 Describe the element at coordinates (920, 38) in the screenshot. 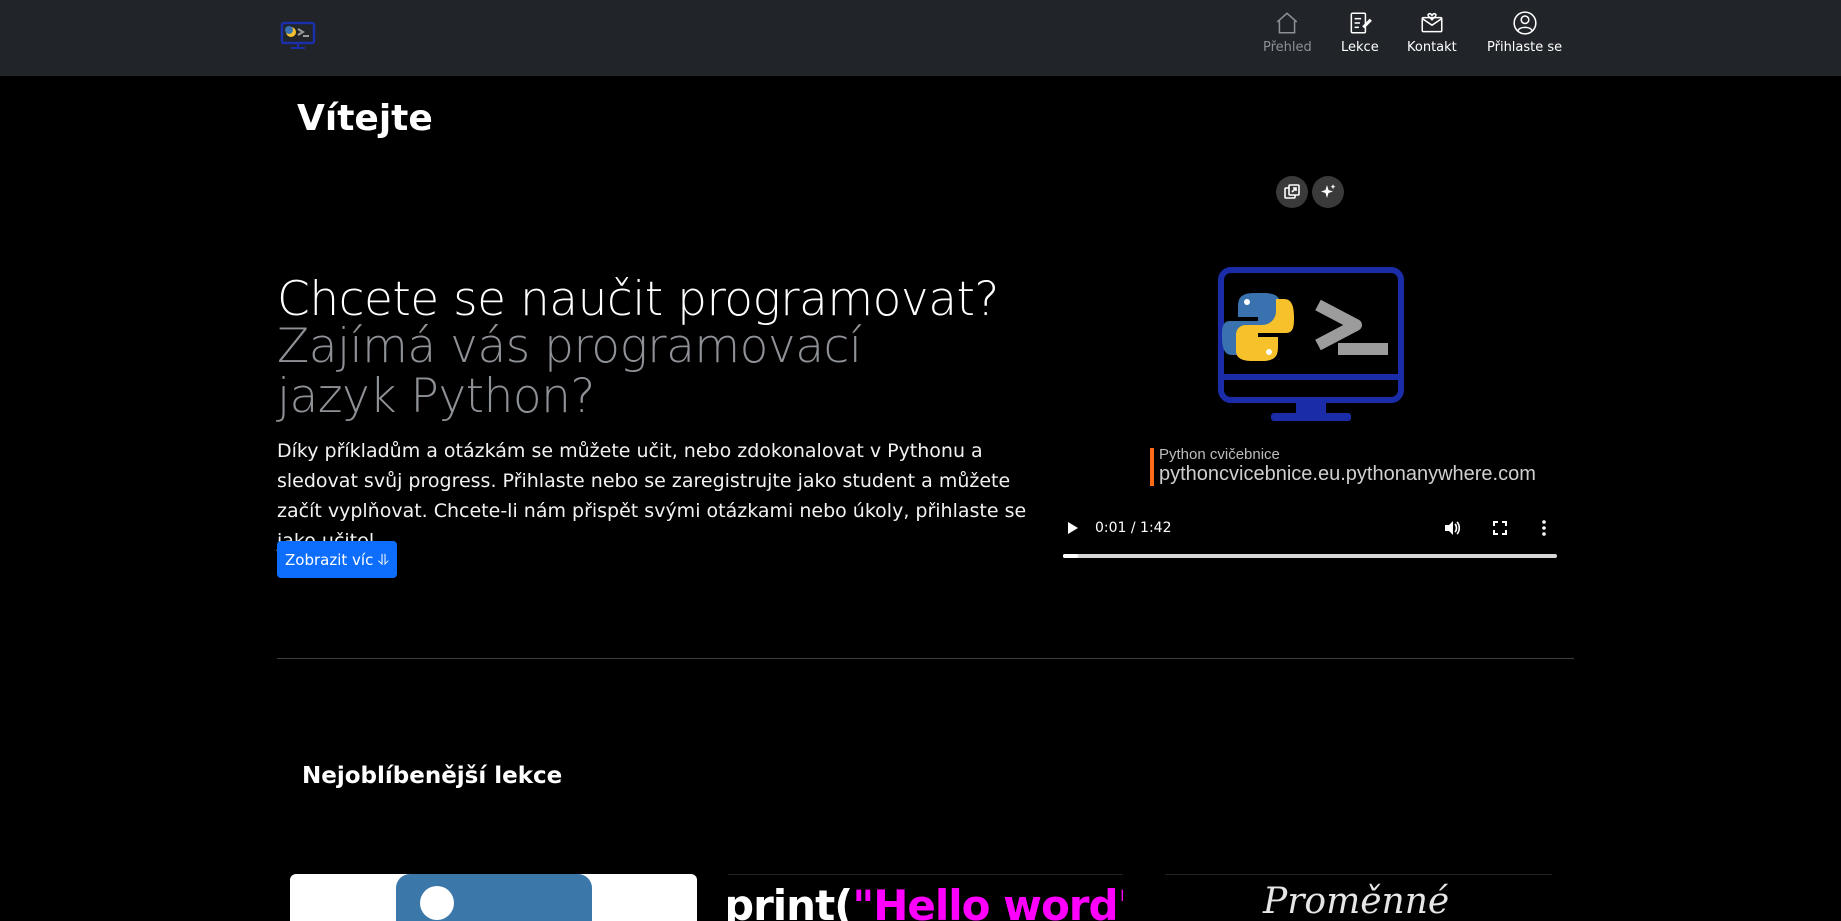

I see `top-navbar: Přehled Lekce Kontakt Přihlaste se` at that location.